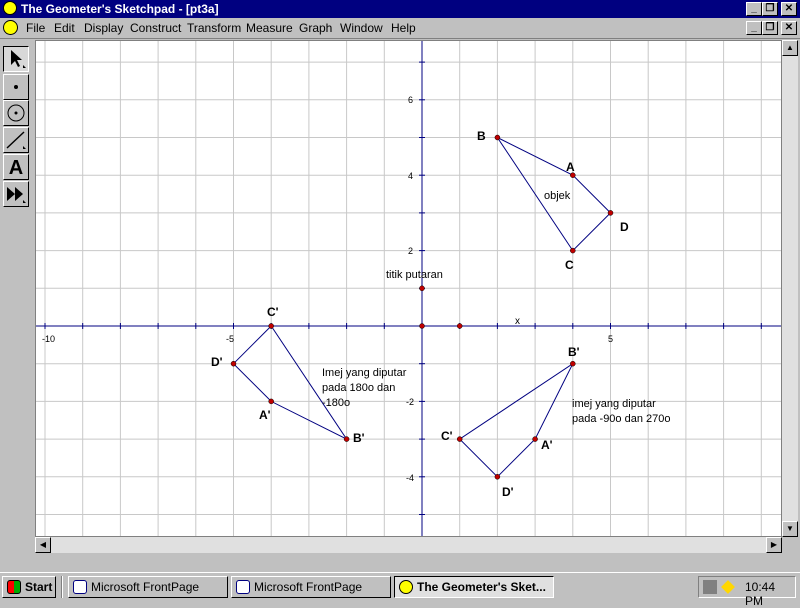 The height and width of the screenshot is (608, 800). I want to click on origin-point, so click(422, 326).